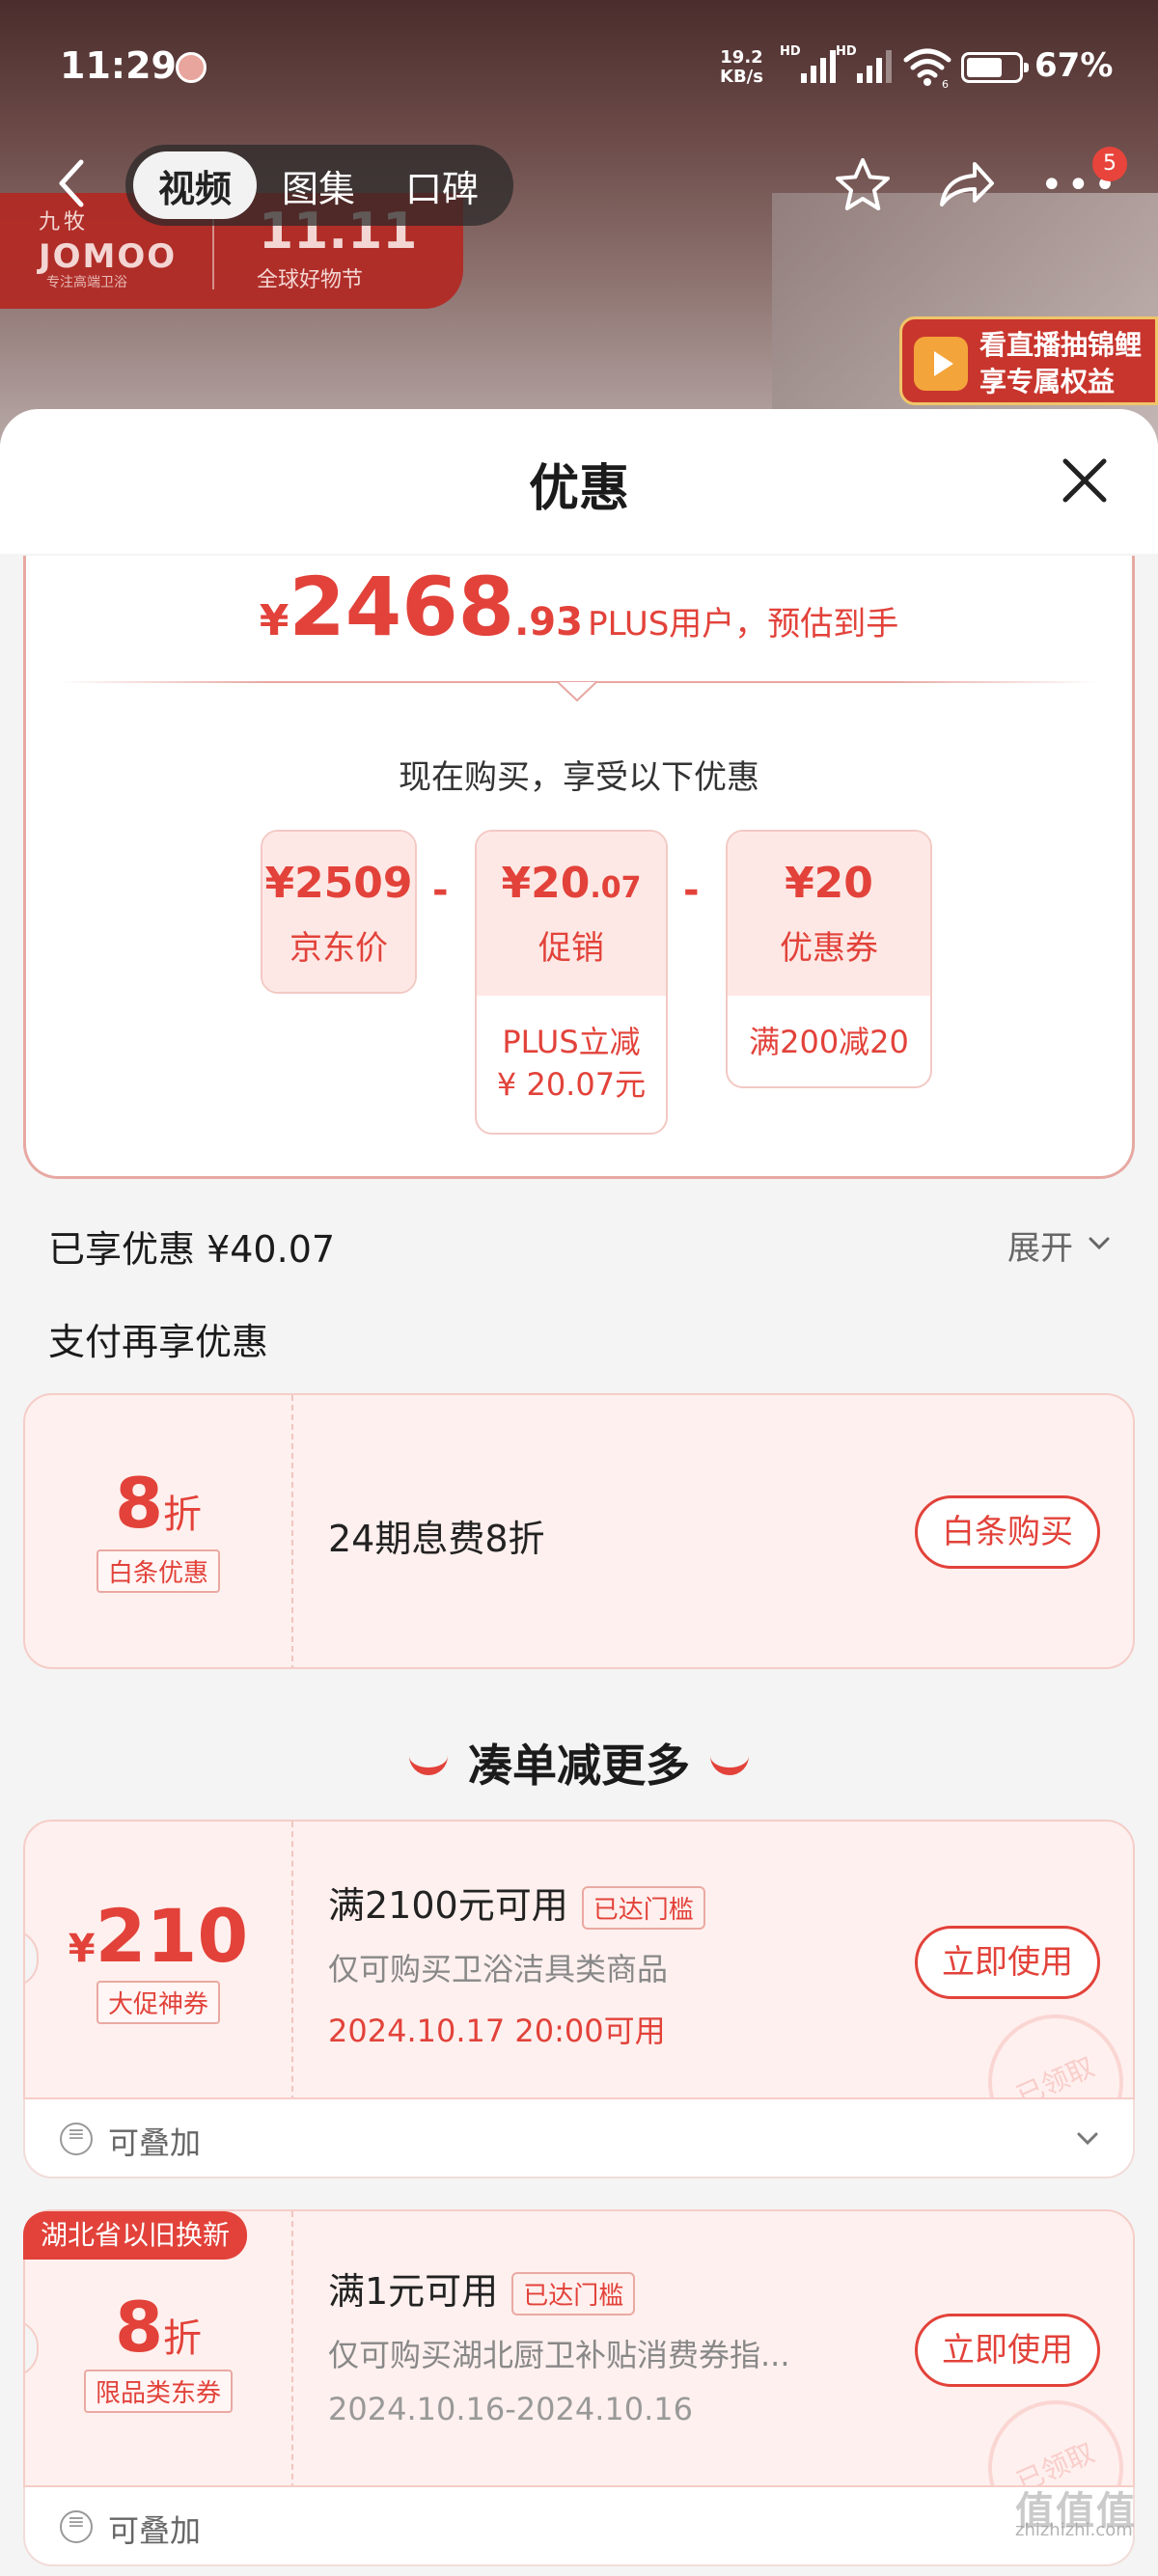 Image resolution: width=1158 pixels, height=2576 pixels. What do you see at coordinates (741, 58) in the screenshot?
I see `net-speed-value: 19.2` at bounding box center [741, 58].